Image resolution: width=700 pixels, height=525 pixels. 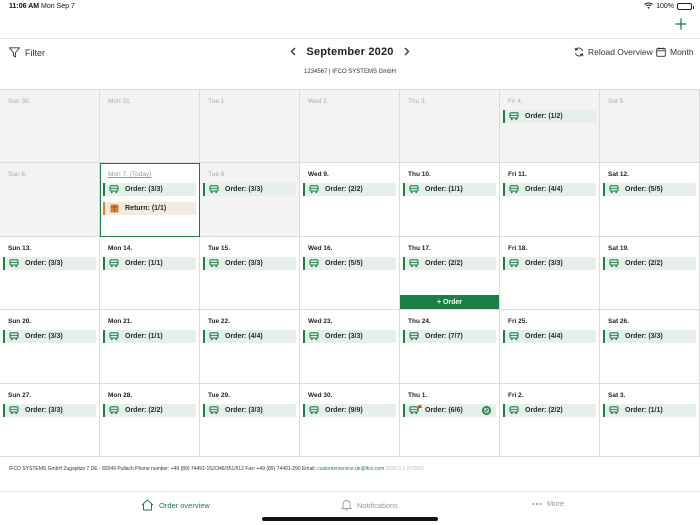 What do you see at coordinates (350, 273) in the screenshot?
I see `calendar-day-cell: Wed 16. Order: (5/5)` at bounding box center [350, 273].